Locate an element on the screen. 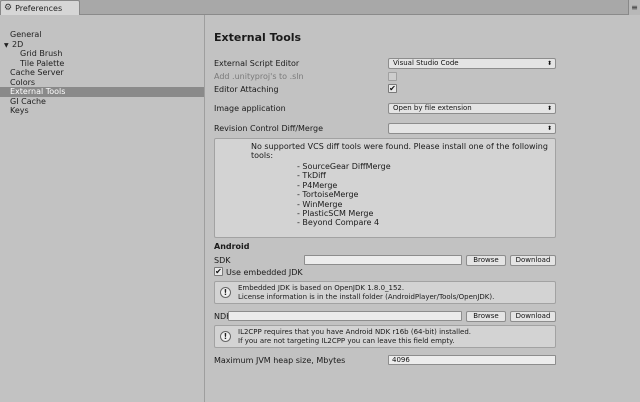 This screenshot has width=640, height=402. list-item: - SourceGear DiffMerge is located at coordinates (344, 166).